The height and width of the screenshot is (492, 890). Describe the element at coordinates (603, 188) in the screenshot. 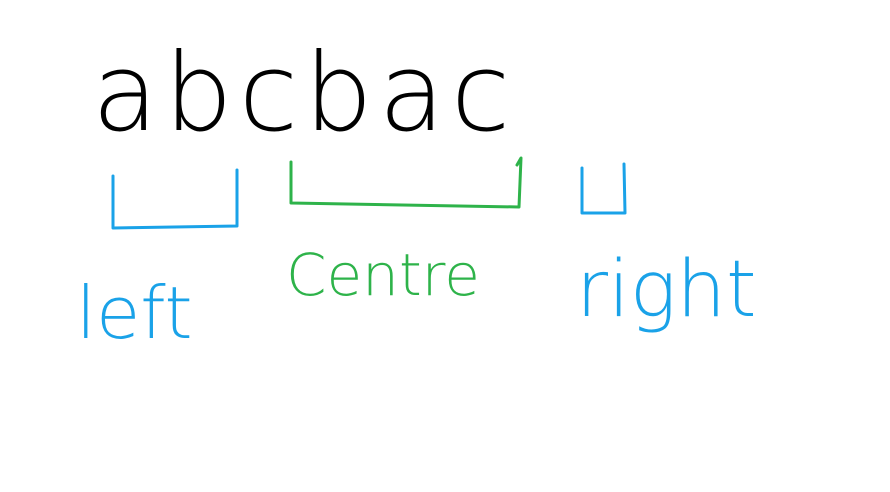

I see `right-bracket` at that location.